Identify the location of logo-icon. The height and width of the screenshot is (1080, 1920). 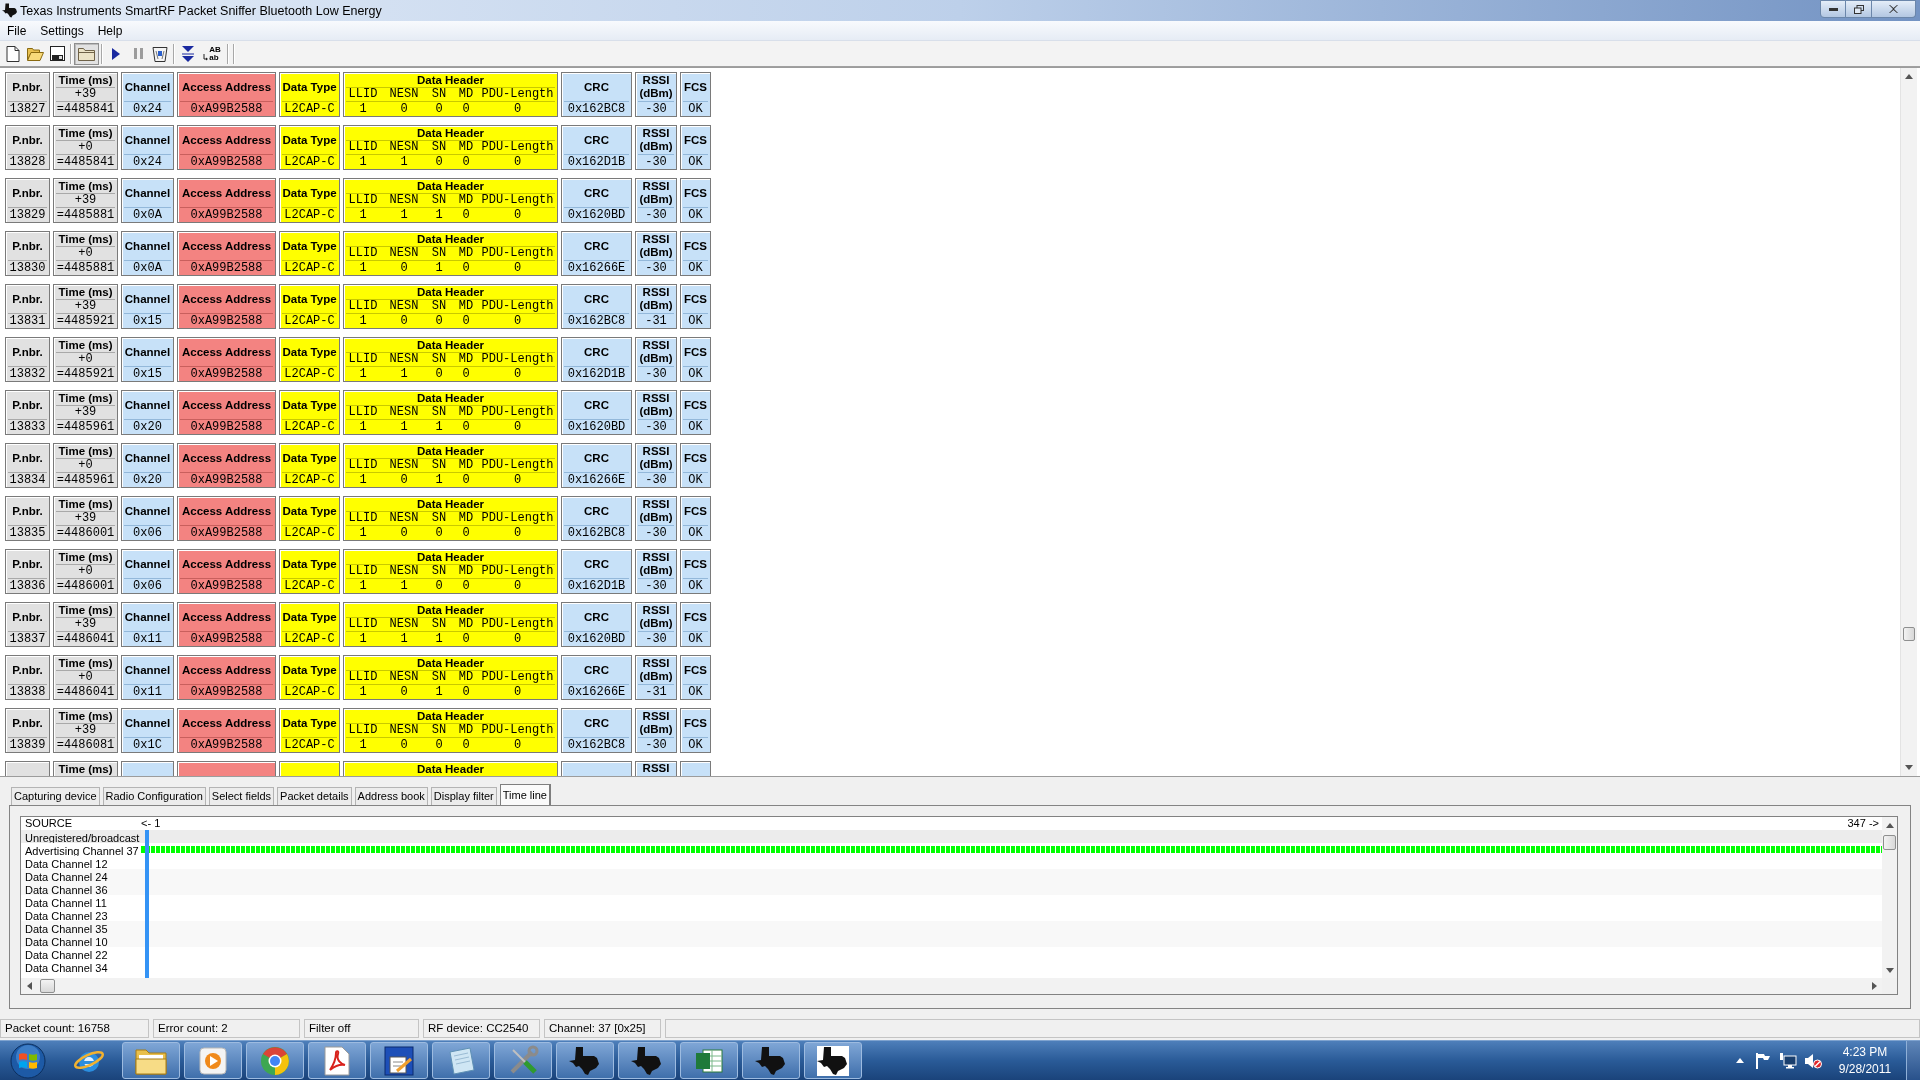
(647, 1060).